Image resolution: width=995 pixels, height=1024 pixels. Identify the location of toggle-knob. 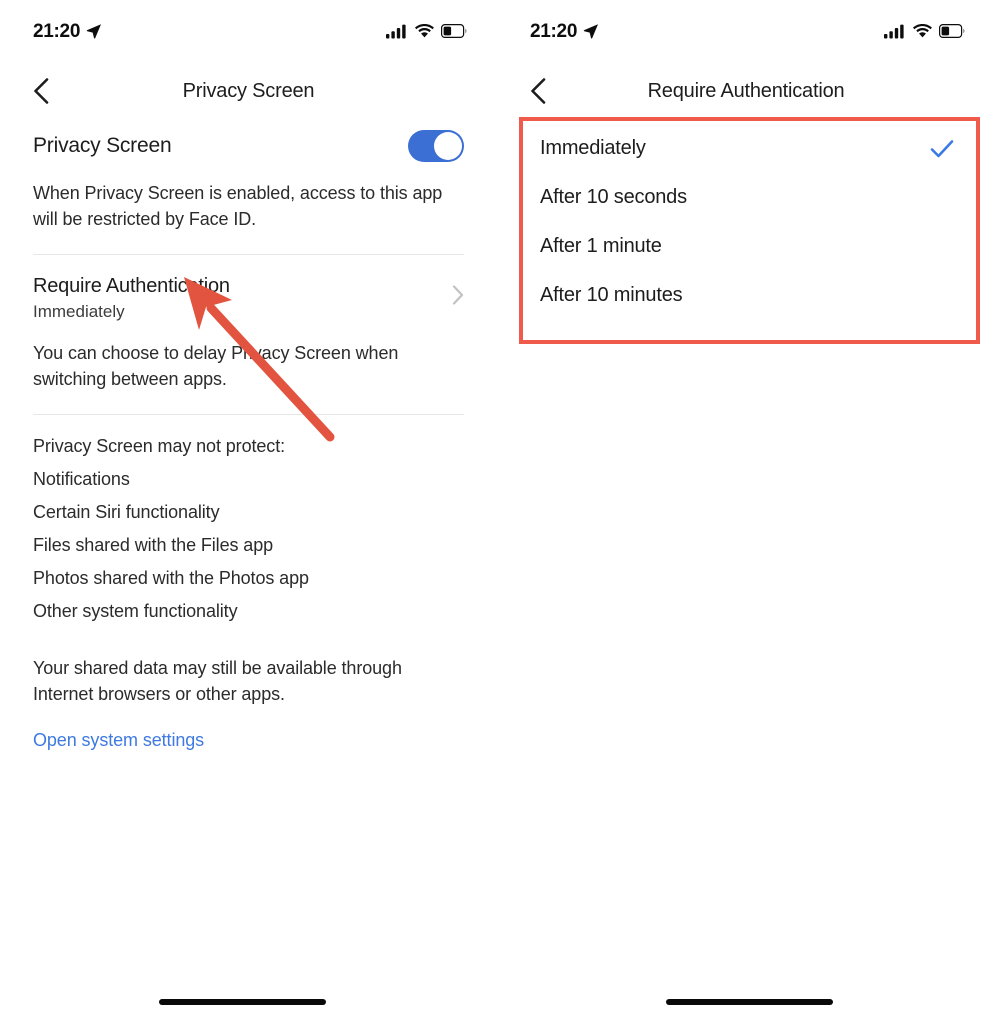
(448, 146).